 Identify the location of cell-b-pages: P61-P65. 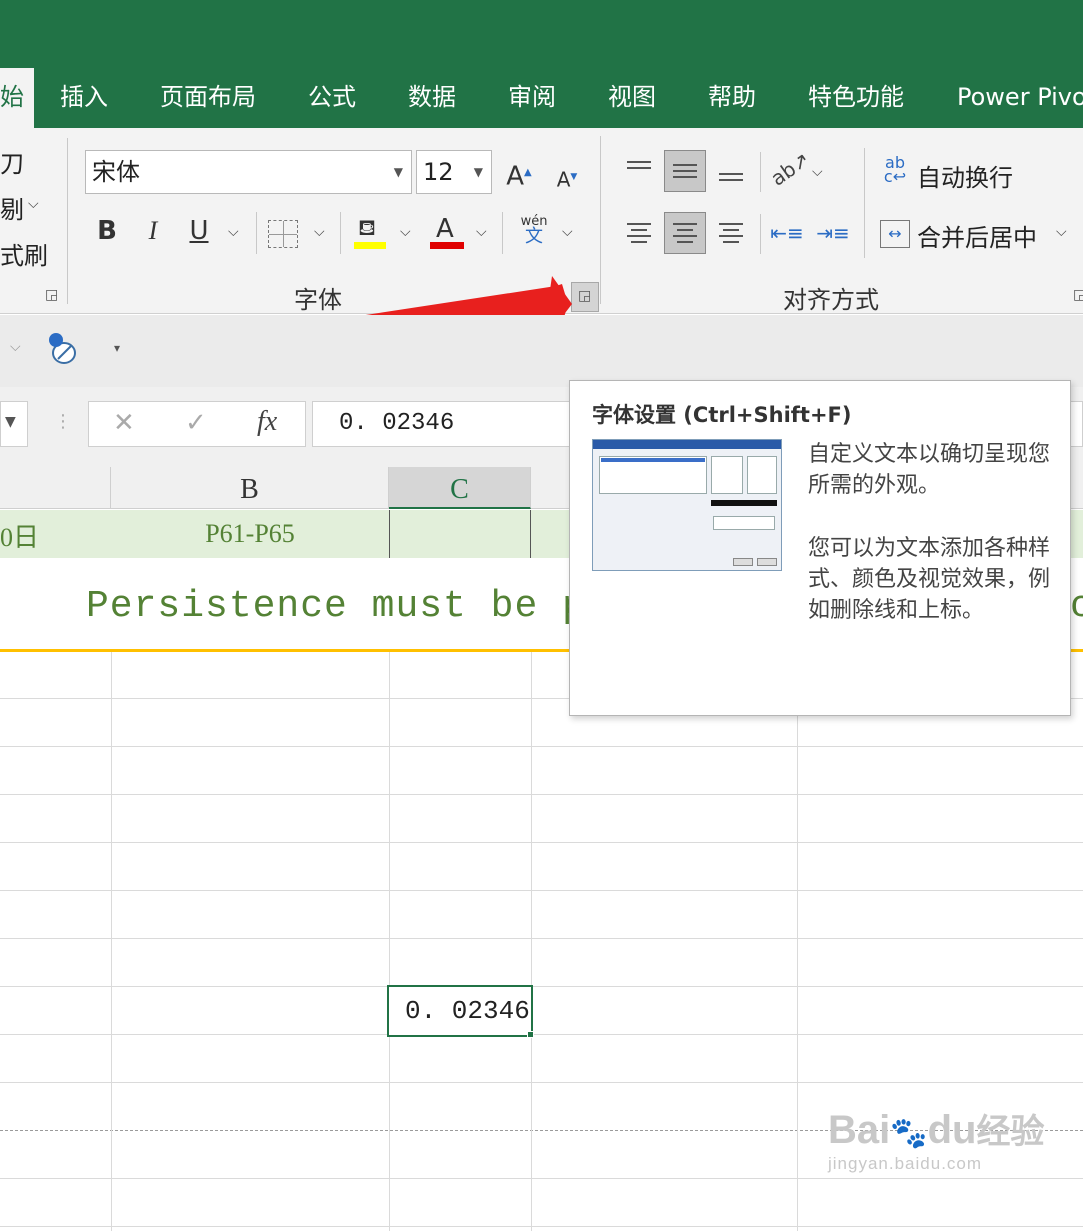
(250, 534).